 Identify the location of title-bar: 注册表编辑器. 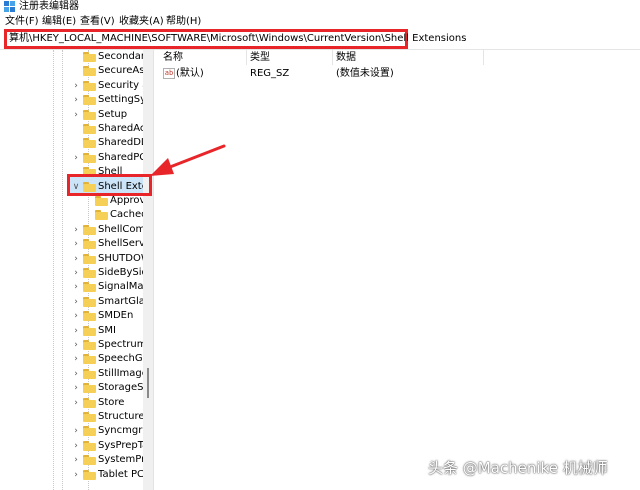
(320, 7).